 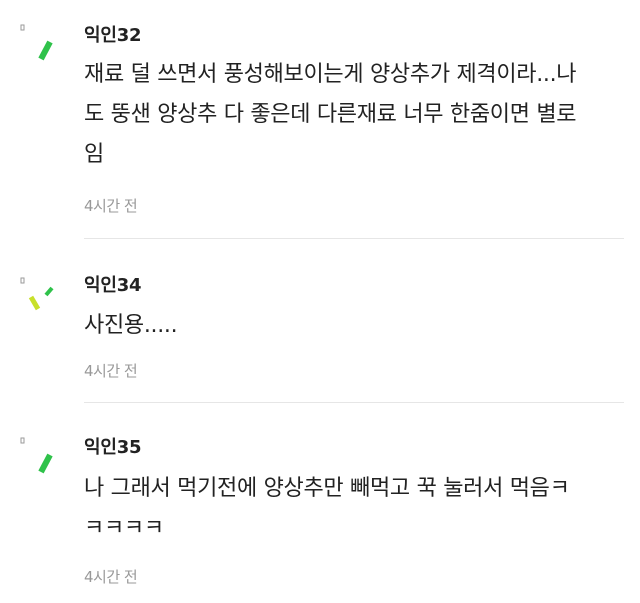 What do you see at coordinates (42, 299) in the screenshot?
I see `avatar-green-yellow-slashes-icon` at bounding box center [42, 299].